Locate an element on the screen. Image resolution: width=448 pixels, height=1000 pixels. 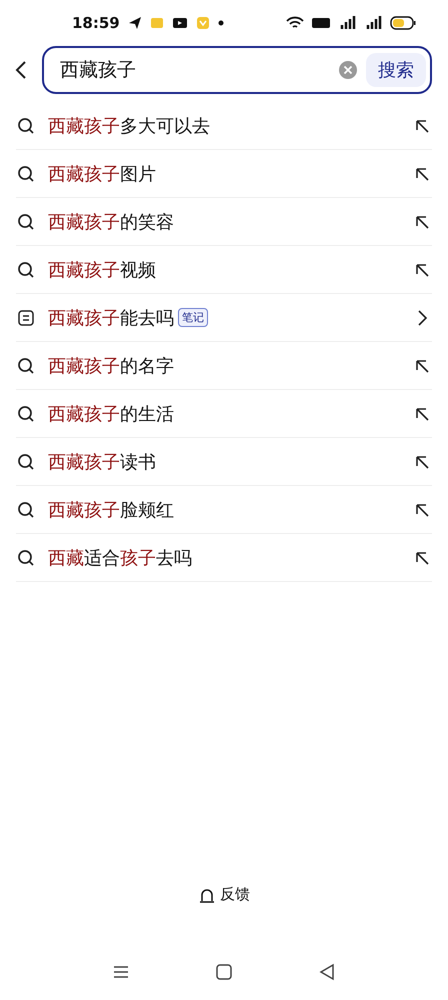
suggestion-text: 西藏孩子的笑容 is located at coordinates (111, 222).